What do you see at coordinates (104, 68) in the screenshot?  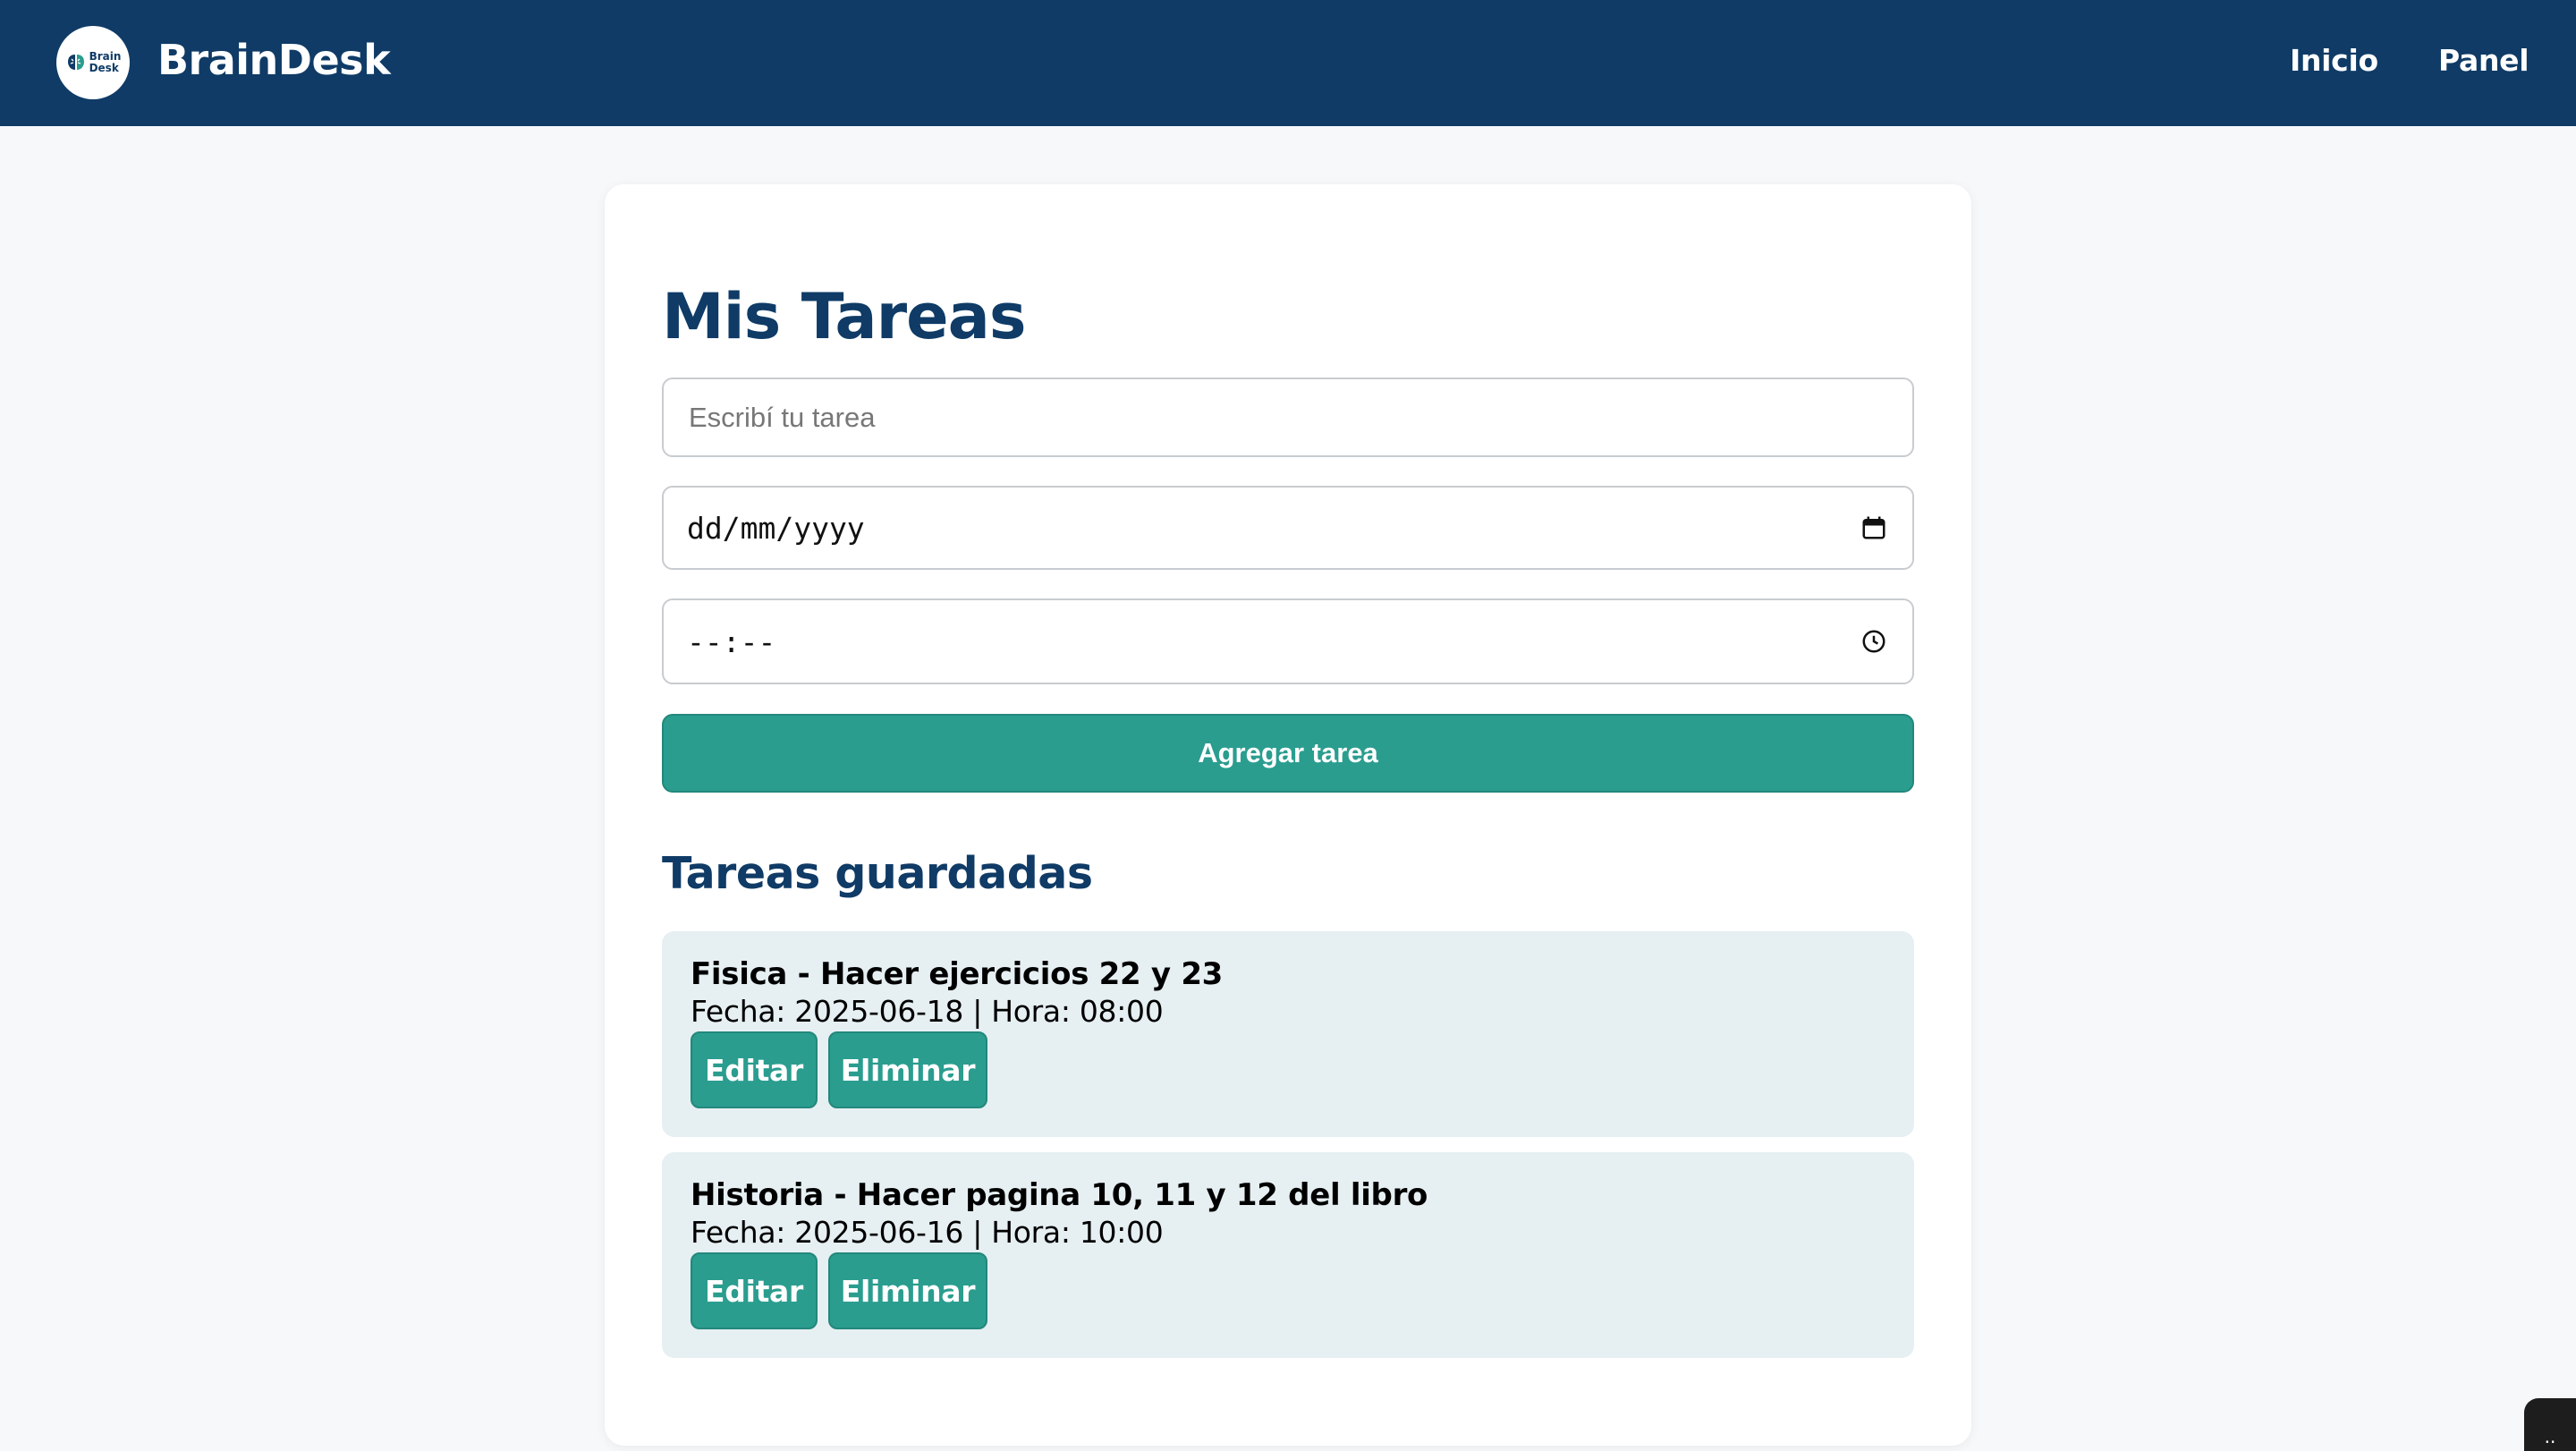 I see `logo-text-line2: Desk` at bounding box center [104, 68].